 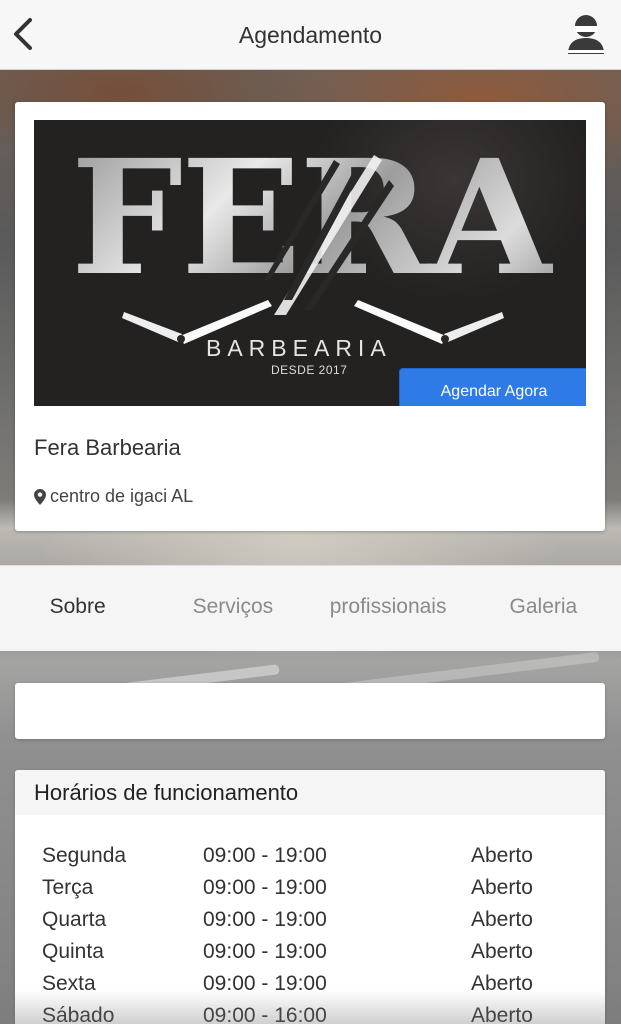 I want to click on table-row: Sexta 09:00 - 19:00 Aberto, so click(x=312, y=988).